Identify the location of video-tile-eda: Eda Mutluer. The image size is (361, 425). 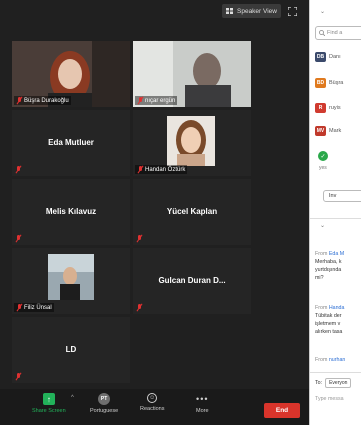
(71, 143).